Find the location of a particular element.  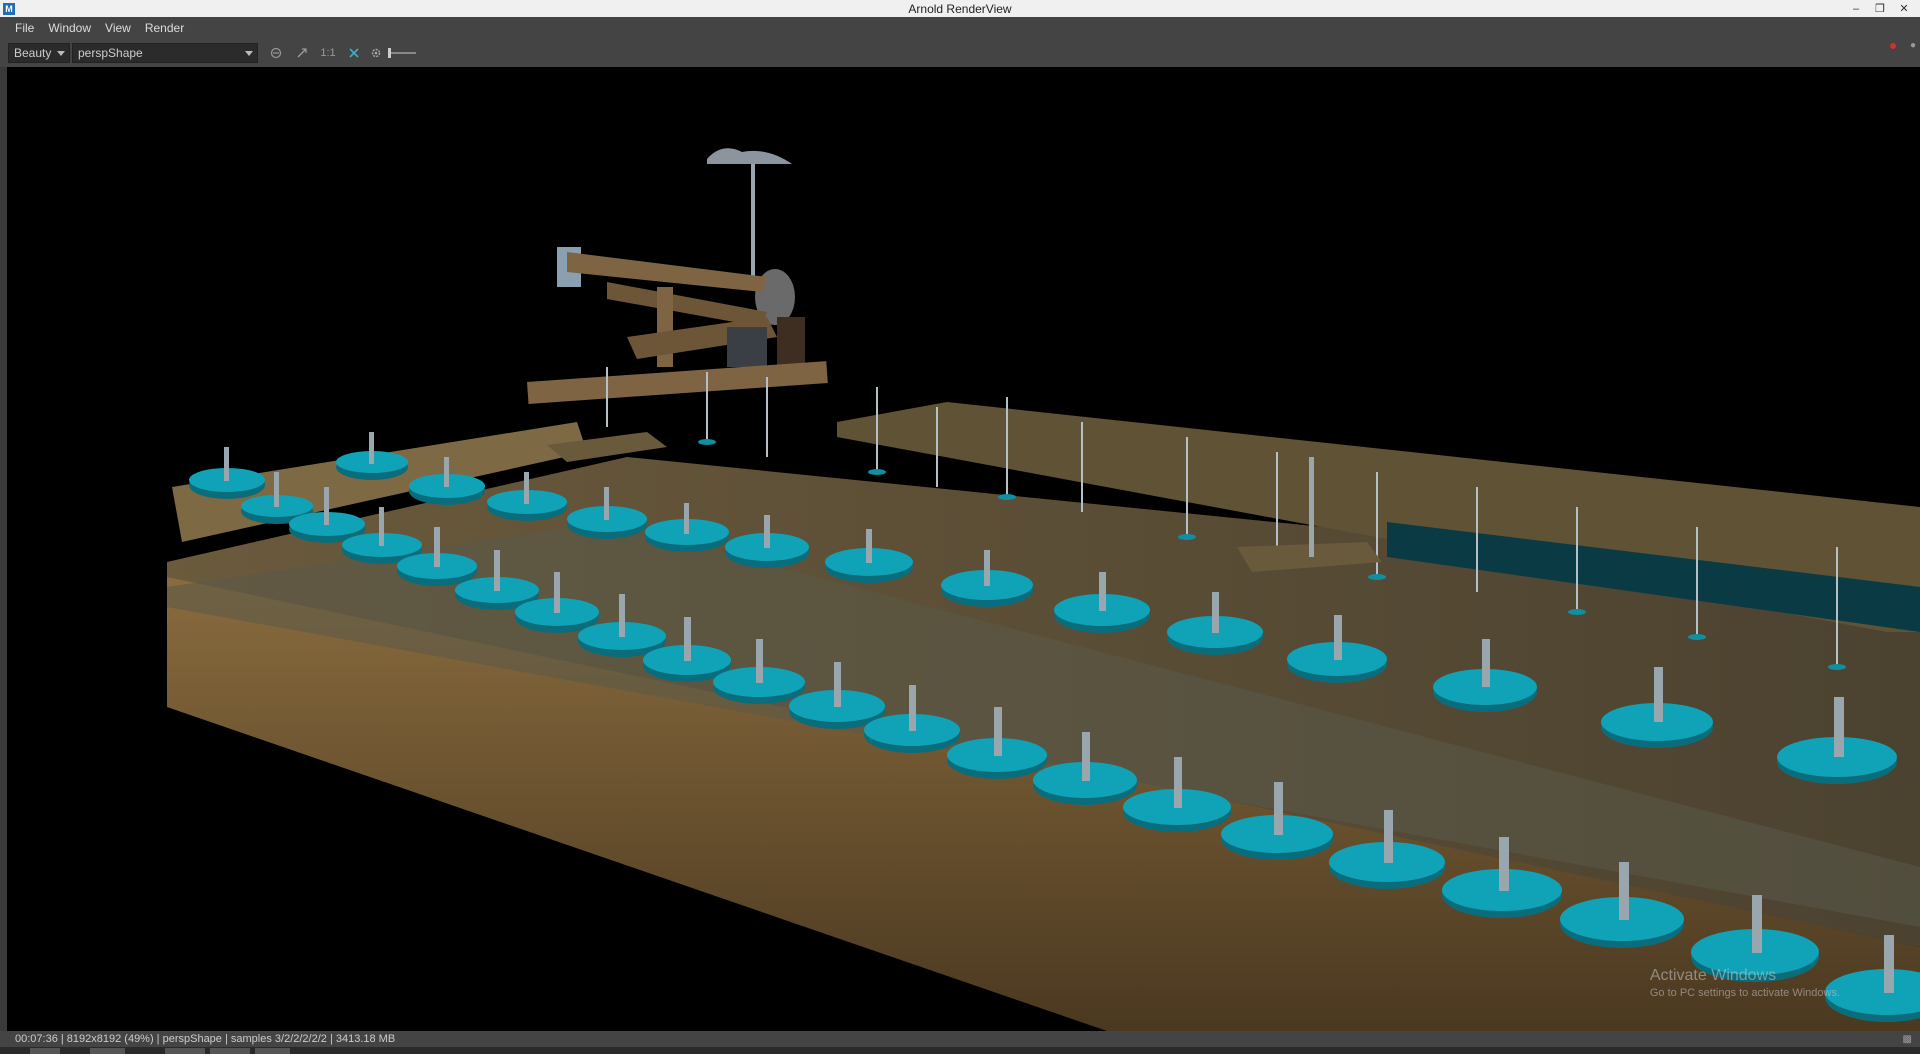

menu-window: Window is located at coordinates (69, 28).